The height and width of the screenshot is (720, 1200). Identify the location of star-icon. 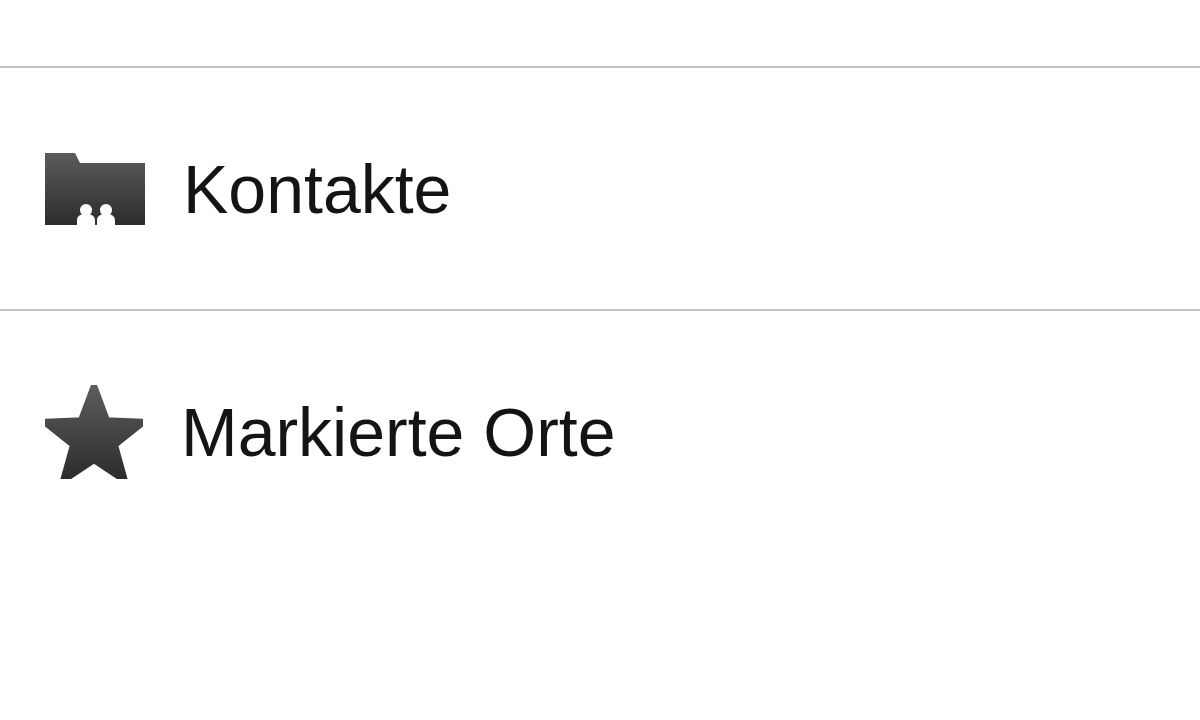
(94, 431).